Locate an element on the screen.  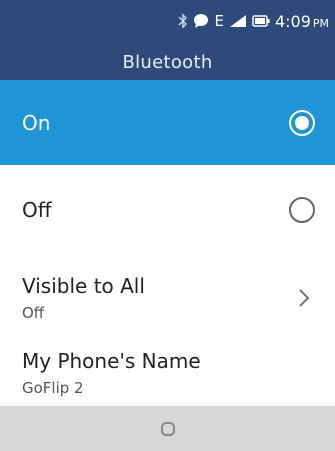
center-softkey-icon is located at coordinates (167, 428).